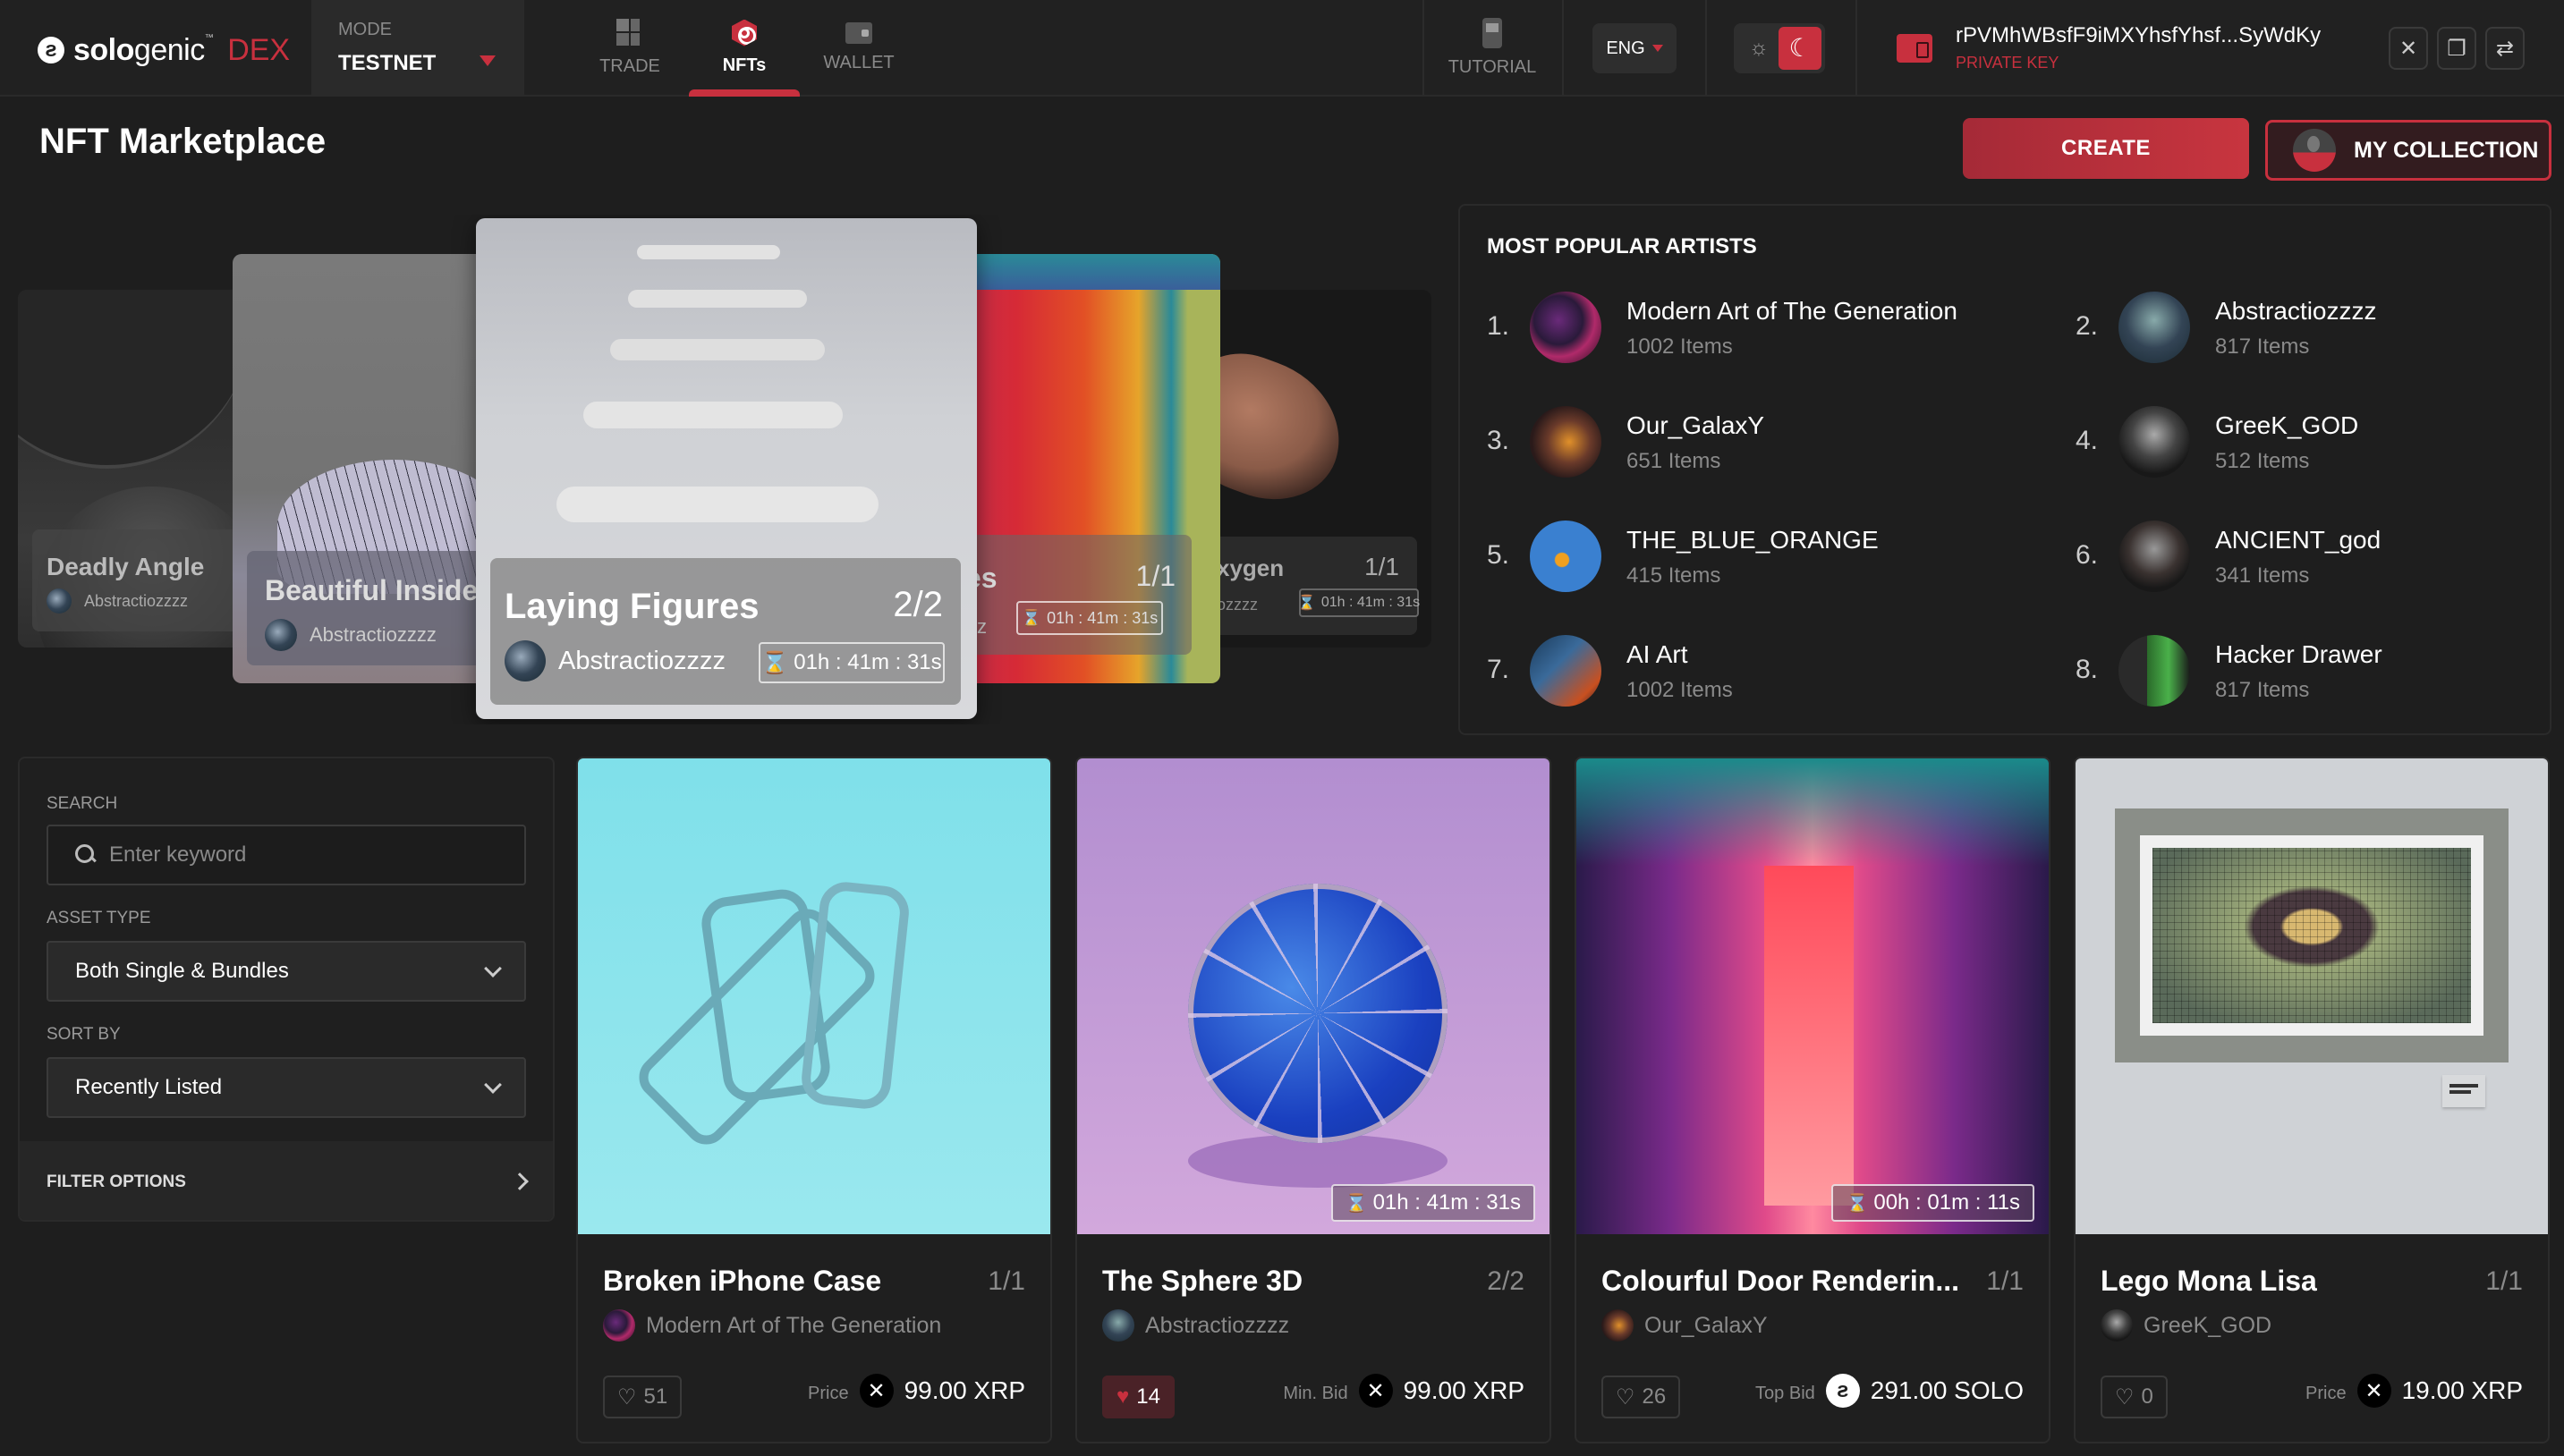  I want to click on search-input, so click(297, 855).